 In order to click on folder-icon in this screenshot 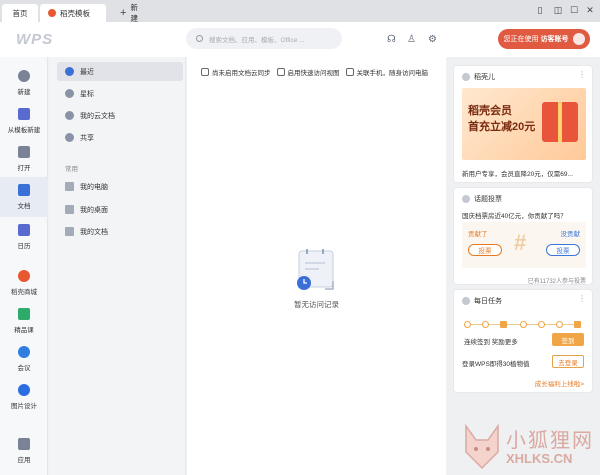, I will do `click(69, 231)`.